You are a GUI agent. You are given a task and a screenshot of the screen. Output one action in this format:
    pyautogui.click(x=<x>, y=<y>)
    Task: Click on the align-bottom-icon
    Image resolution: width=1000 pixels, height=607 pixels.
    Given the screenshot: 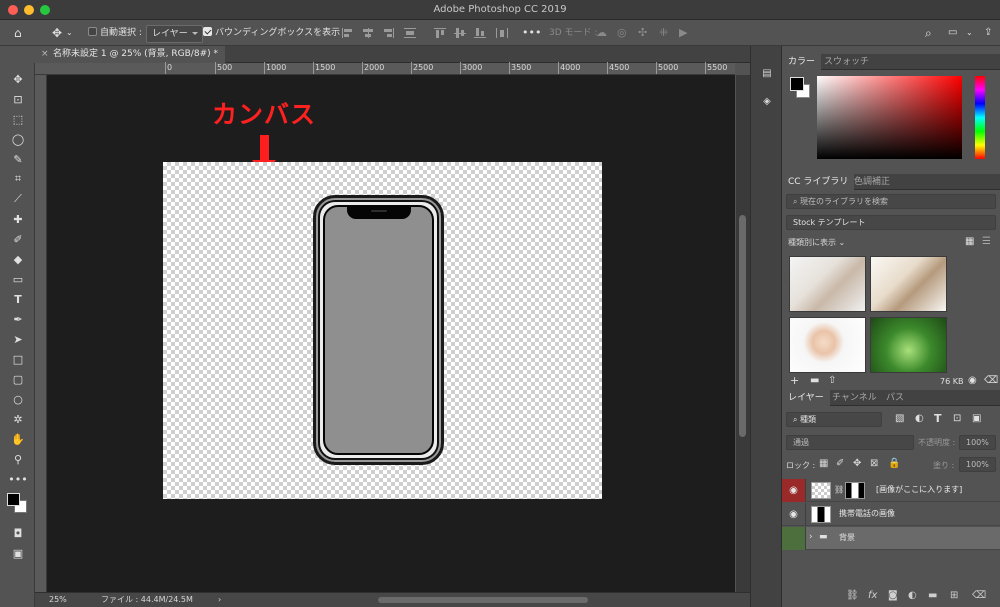 What is the action you would take?
    pyautogui.click(x=480, y=33)
    